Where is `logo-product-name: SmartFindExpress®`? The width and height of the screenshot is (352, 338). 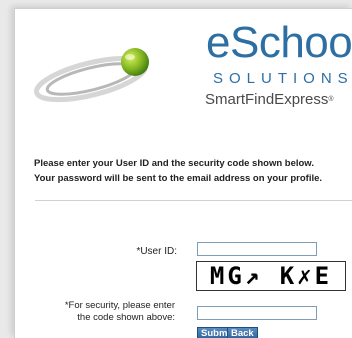
logo-product-name: SmartFindExpress® is located at coordinates (269, 100).